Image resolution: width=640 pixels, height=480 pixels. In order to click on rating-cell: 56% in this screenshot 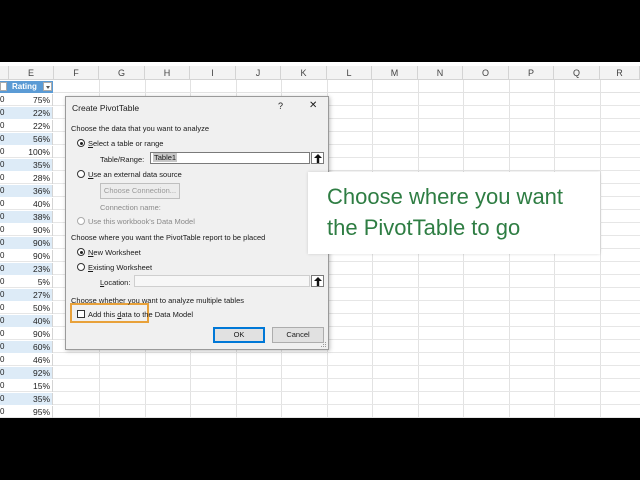, I will do `click(31, 139)`.